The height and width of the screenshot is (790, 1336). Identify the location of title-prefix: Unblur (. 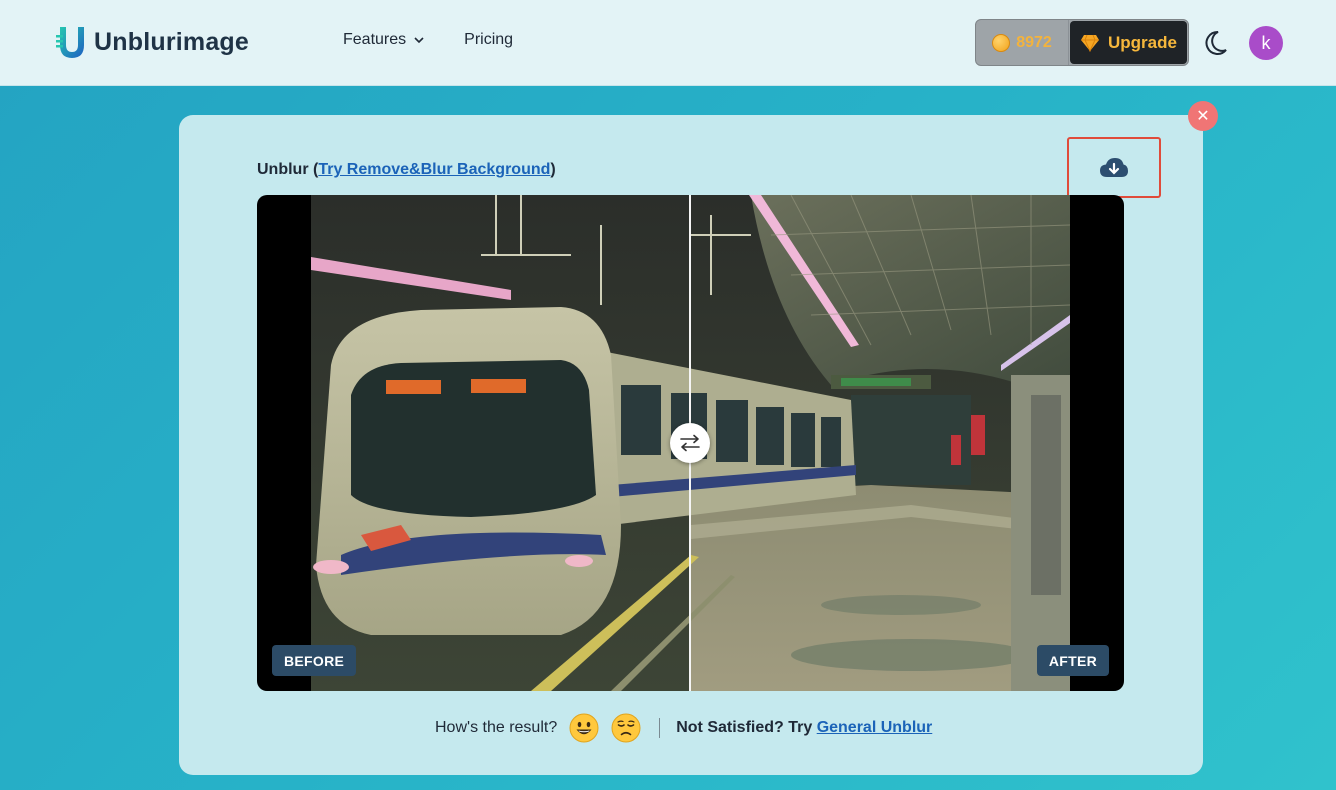
(288, 169).